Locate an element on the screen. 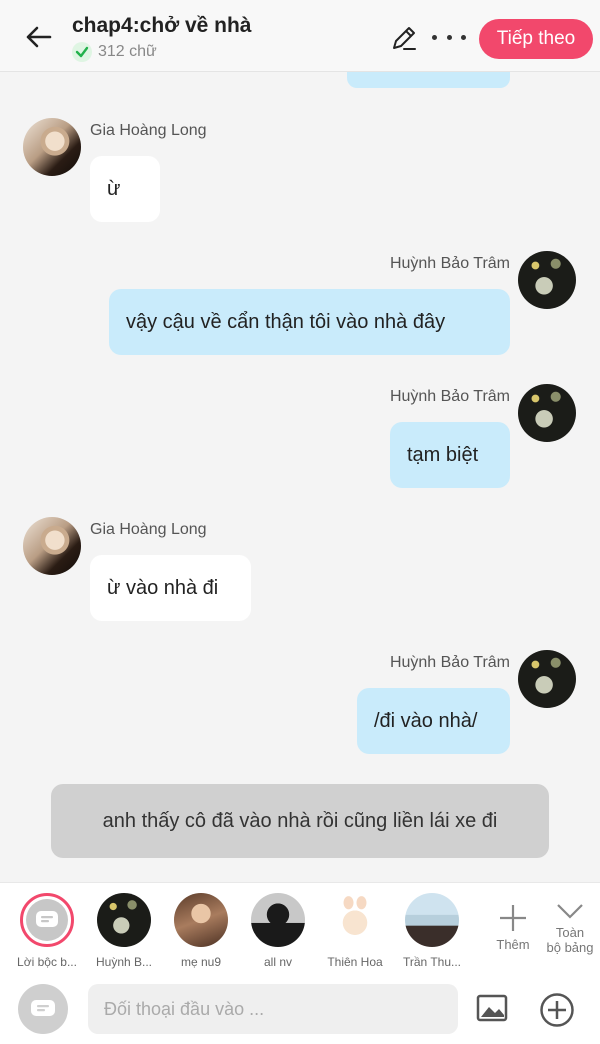  character-label: Thiên Hoa is located at coordinates (355, 962).